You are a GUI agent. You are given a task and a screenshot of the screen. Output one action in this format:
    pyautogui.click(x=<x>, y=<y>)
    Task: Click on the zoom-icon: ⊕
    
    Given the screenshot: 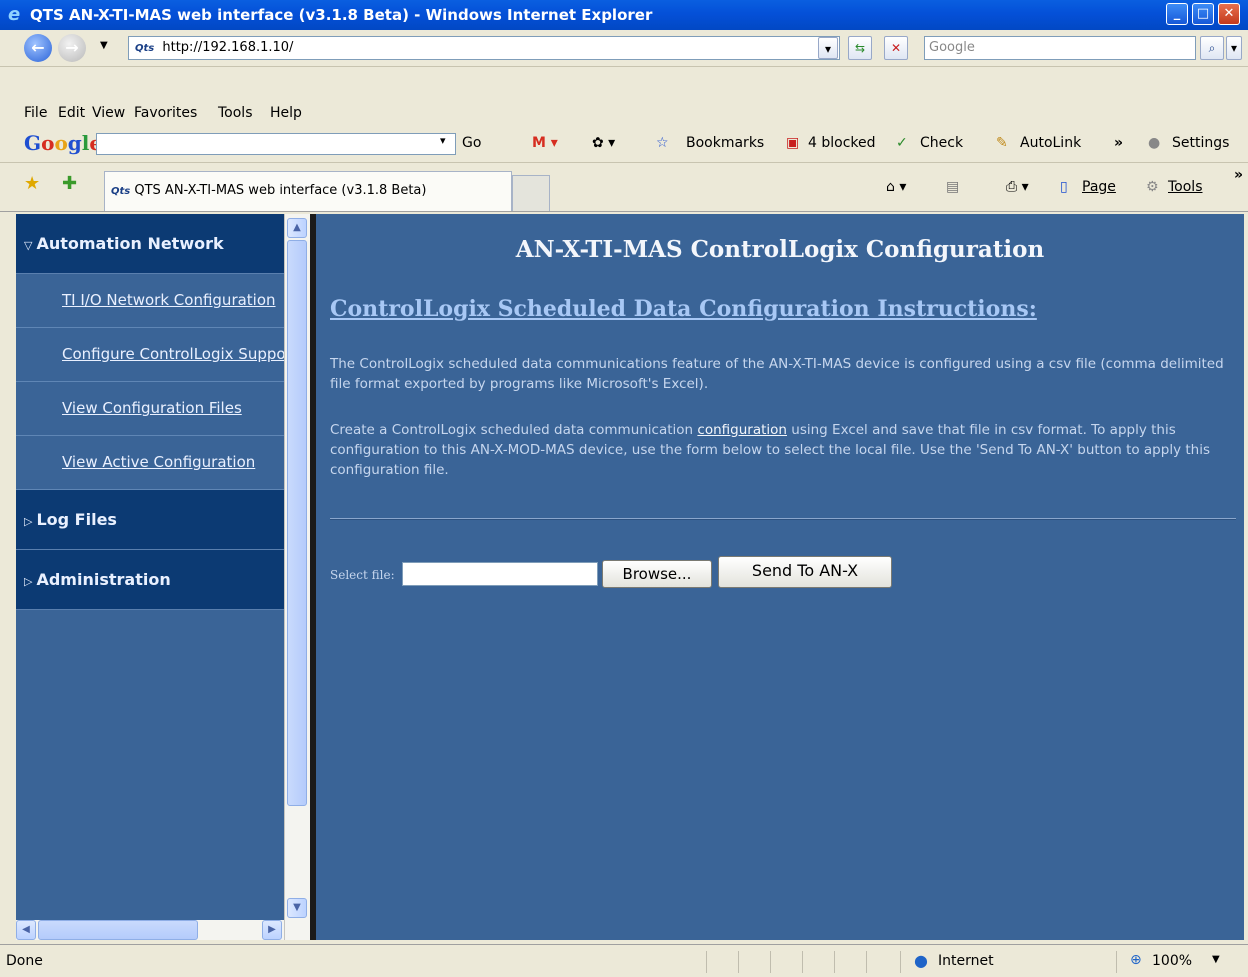 What is the action you would take?
    pyautogui.click(x=1136, y=960)
    